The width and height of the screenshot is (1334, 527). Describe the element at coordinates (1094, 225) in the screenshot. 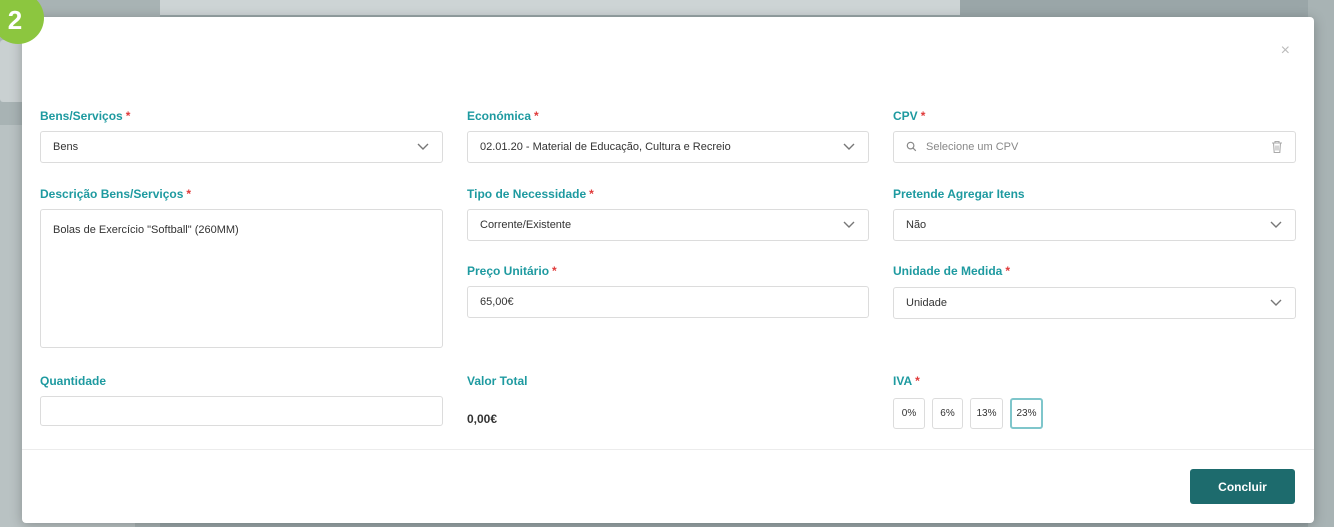

I see `agregar-itens-select: Não` at that location.